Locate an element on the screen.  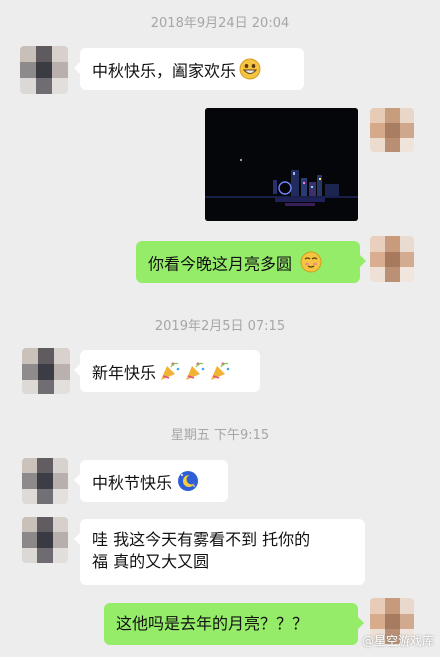
timestamp: 星期五 下午9:15 is located at coordinates (220, 435).